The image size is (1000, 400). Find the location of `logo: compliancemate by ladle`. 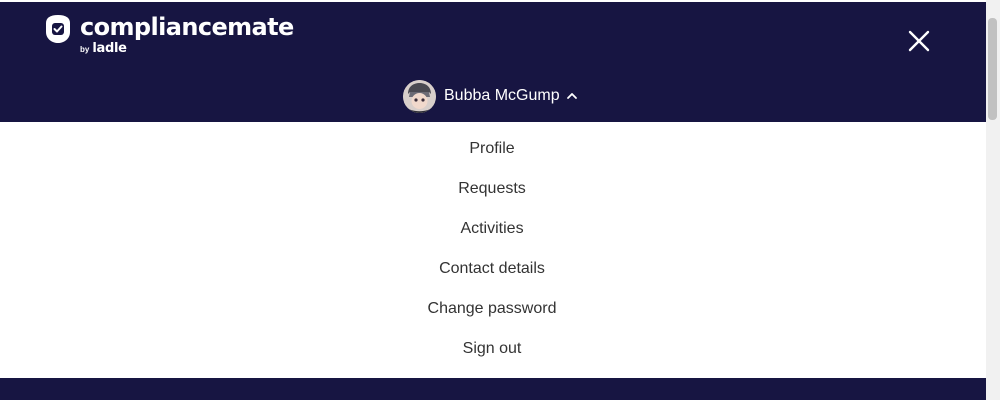

logo: compliancemate by ladle is located at coordinates (169, 34).